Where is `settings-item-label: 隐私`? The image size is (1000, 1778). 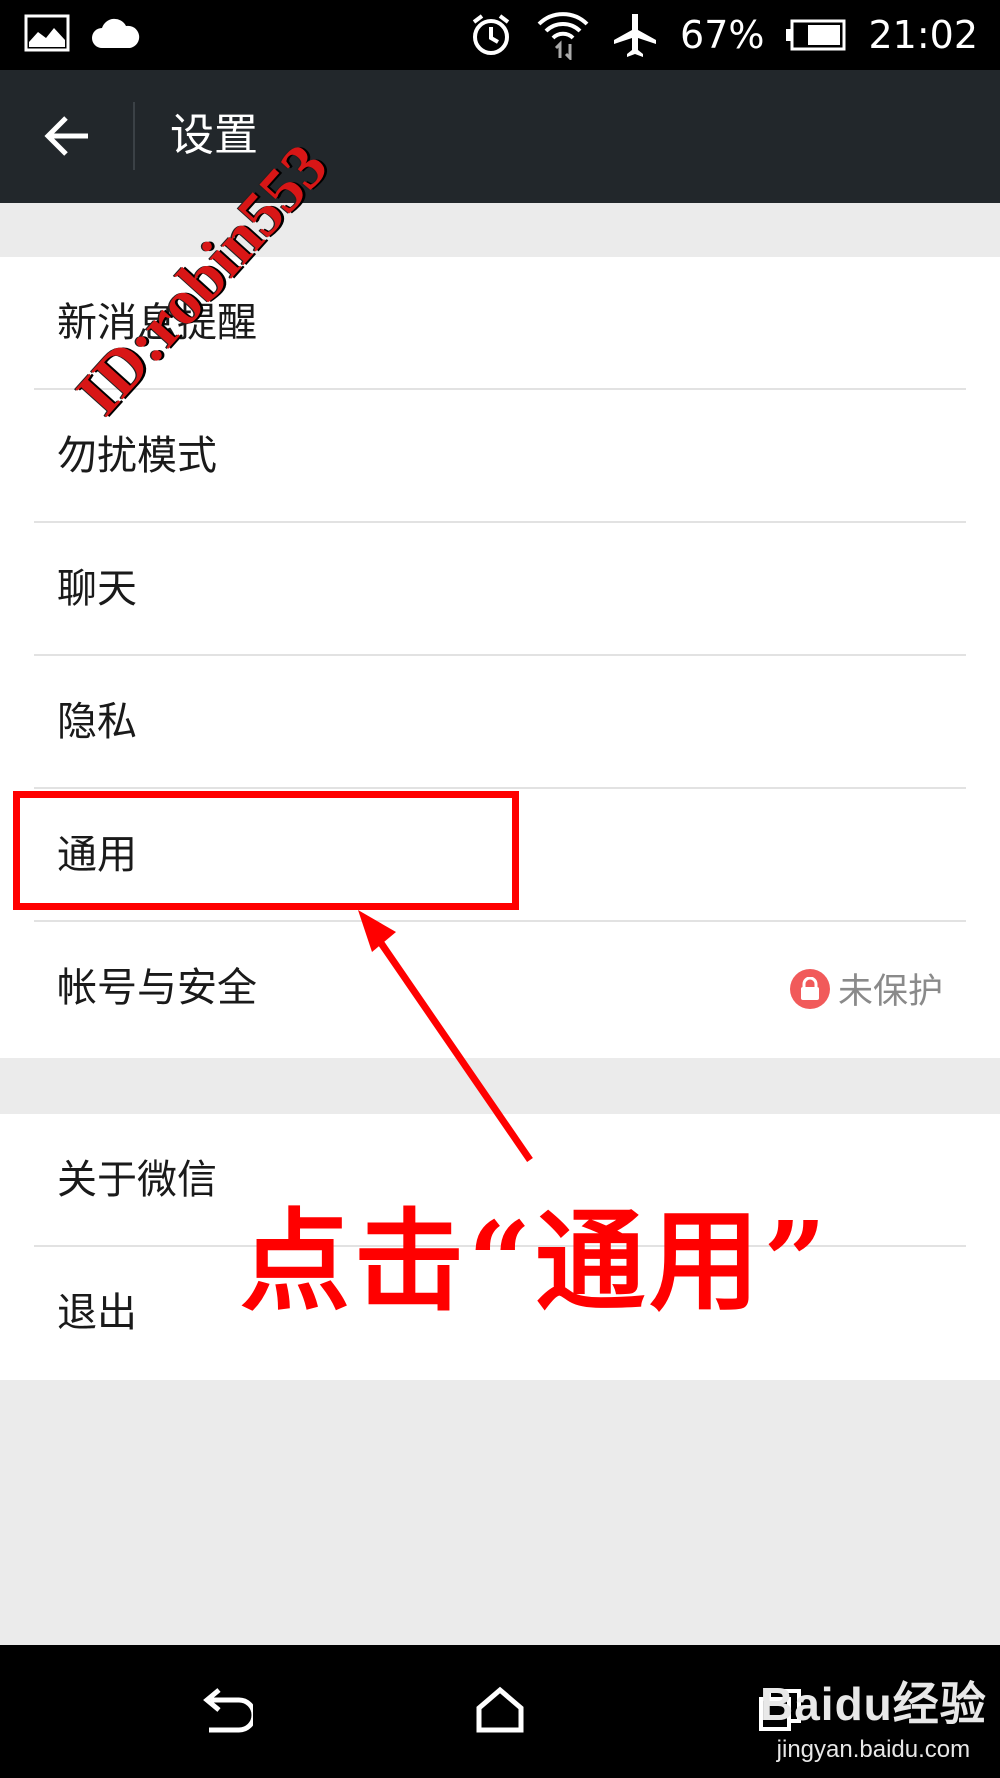
settings-item-label: 隐私 is located at coordinates (97, 722).